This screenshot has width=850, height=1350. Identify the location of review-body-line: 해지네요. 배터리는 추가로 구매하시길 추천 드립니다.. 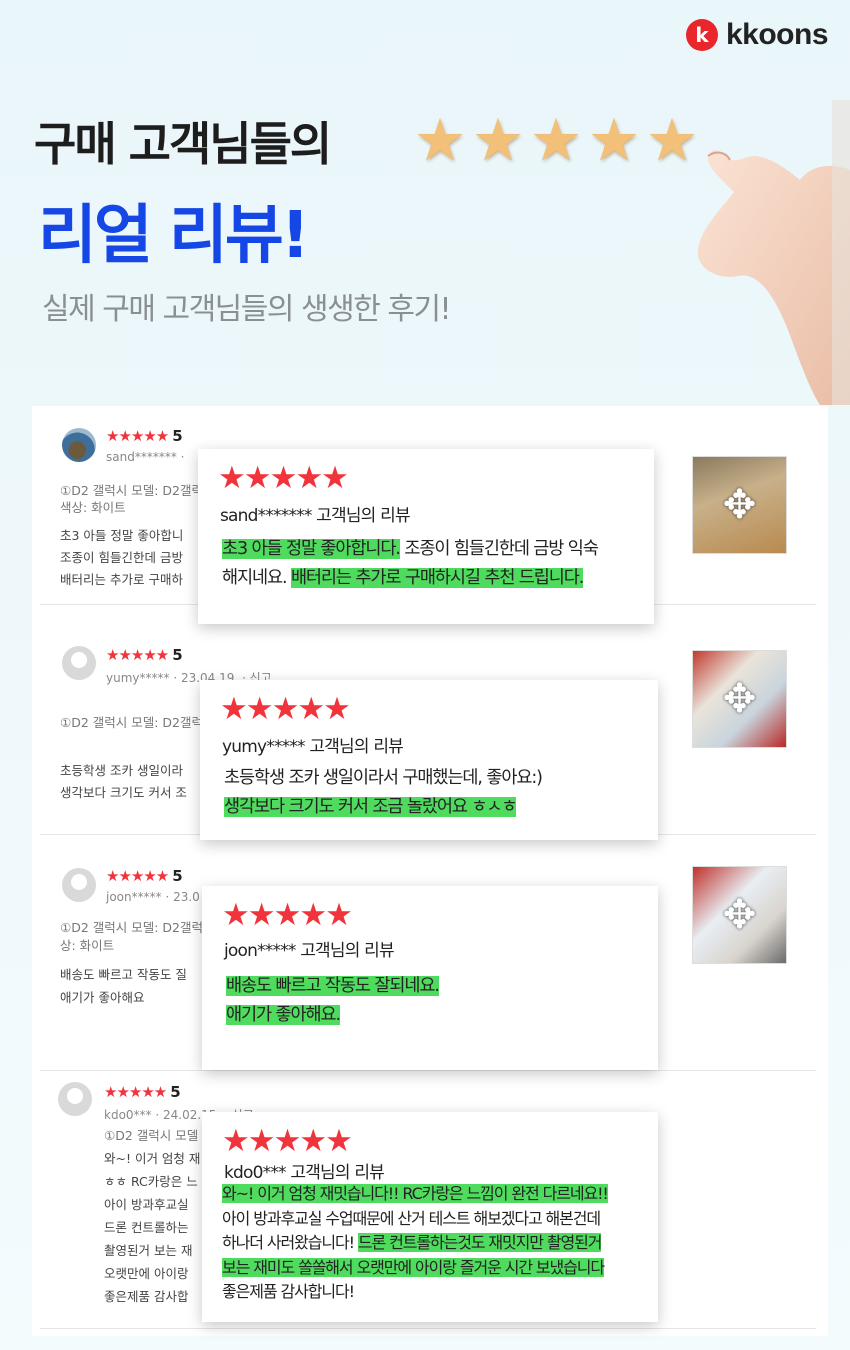
(410, 578).